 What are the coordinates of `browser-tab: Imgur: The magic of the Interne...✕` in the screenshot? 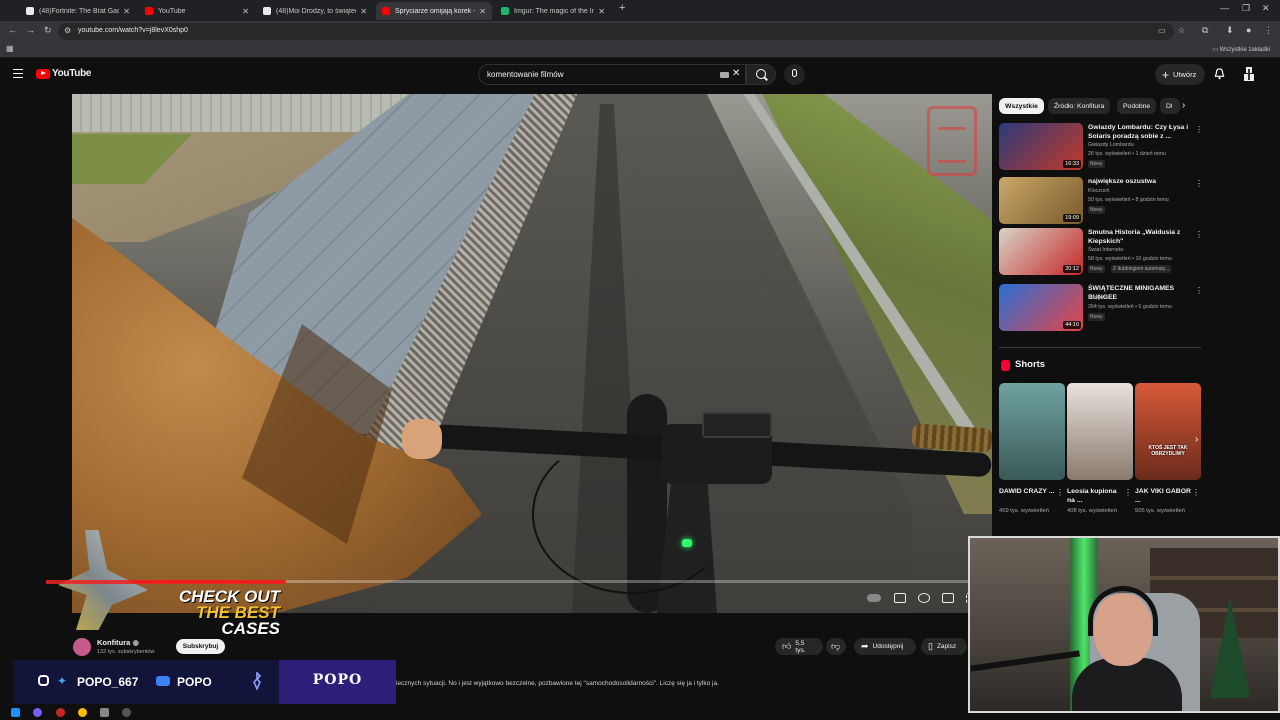 It's located at (553, 11).